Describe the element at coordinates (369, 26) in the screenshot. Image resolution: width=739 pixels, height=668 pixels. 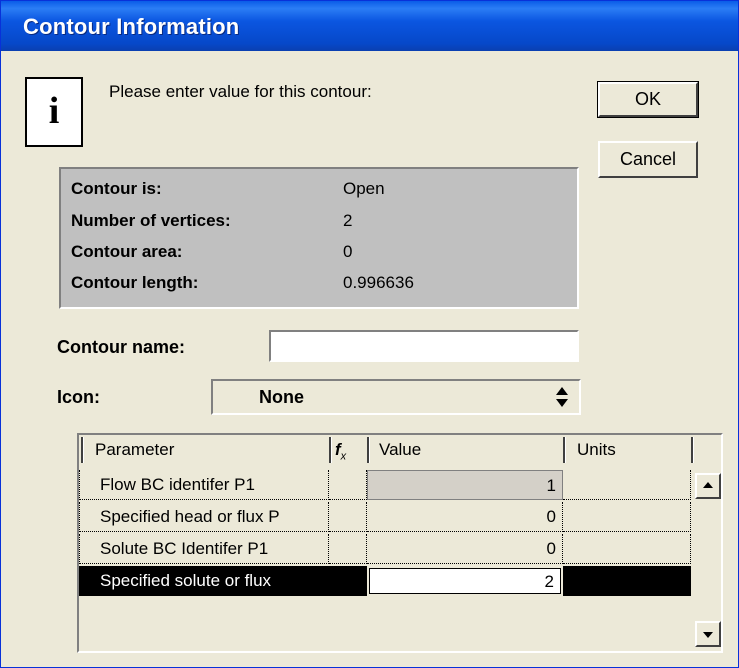
I see `title-bar: Contour Information` at that location.